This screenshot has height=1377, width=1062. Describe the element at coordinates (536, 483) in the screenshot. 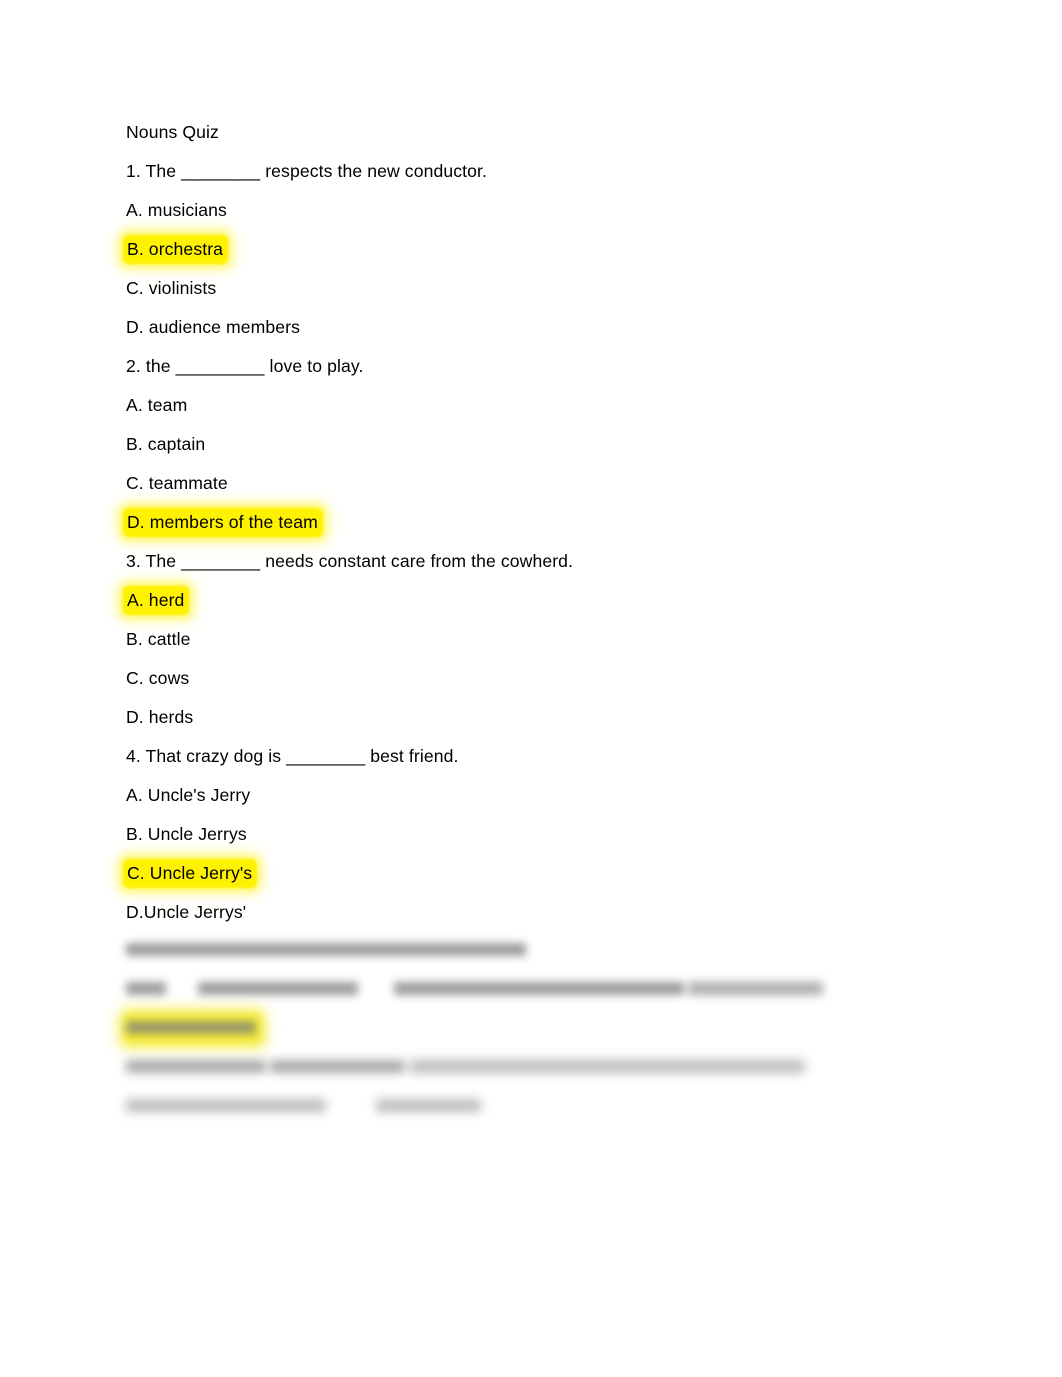

I see `option-2-c: C. teammate` at that location.